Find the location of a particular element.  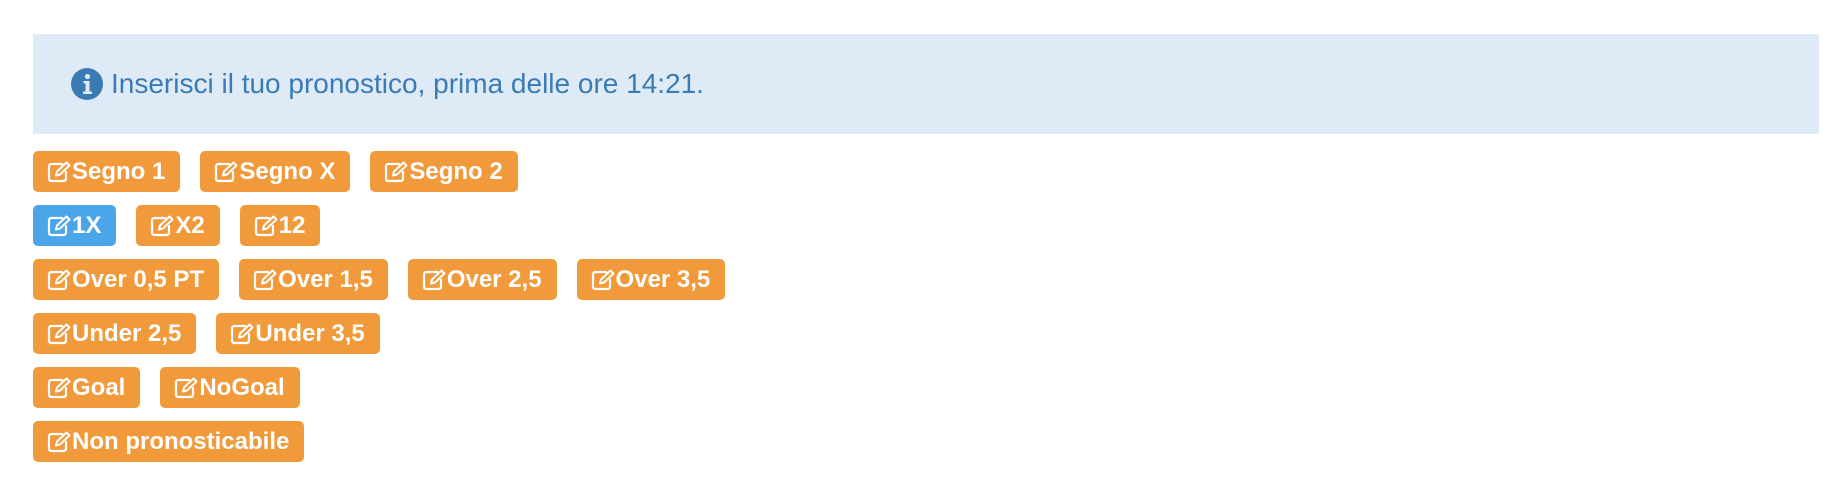

info-circle-icon is located at coordinates (87, 84).